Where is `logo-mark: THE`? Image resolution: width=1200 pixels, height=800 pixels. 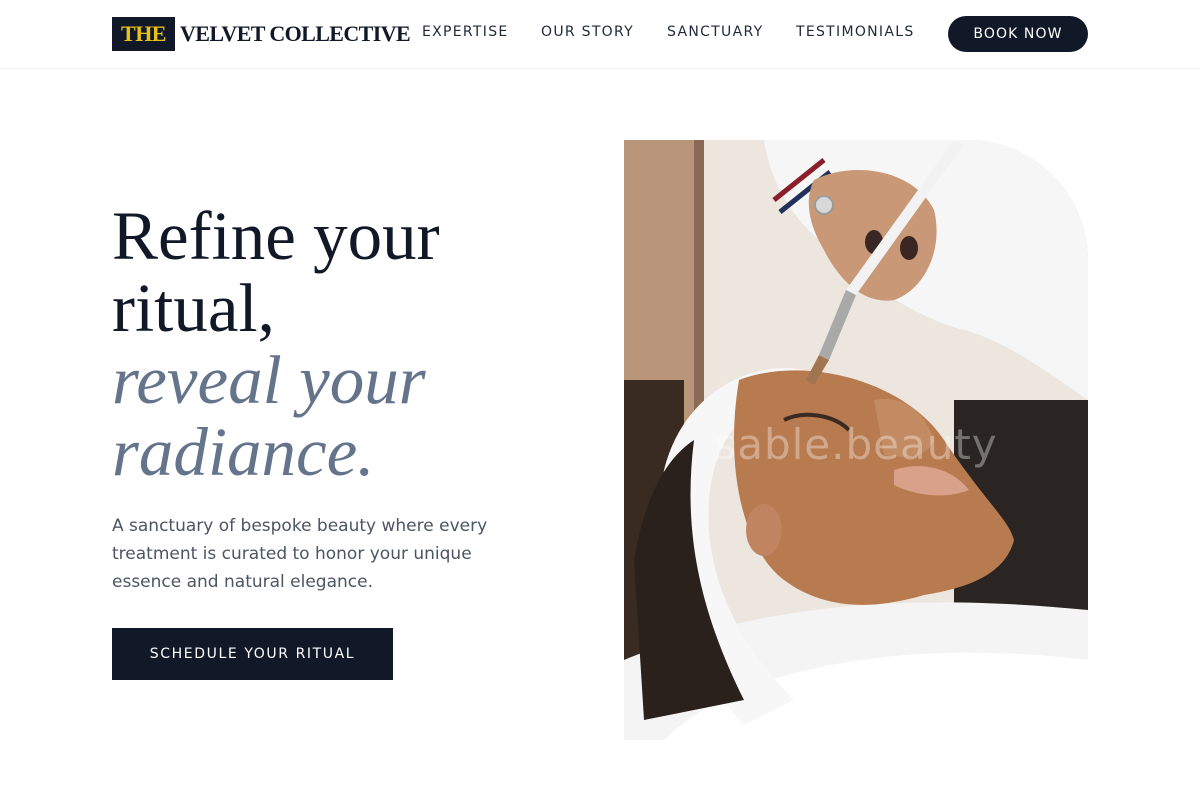 logo-mark: THE is located at coordinates (143, 34).